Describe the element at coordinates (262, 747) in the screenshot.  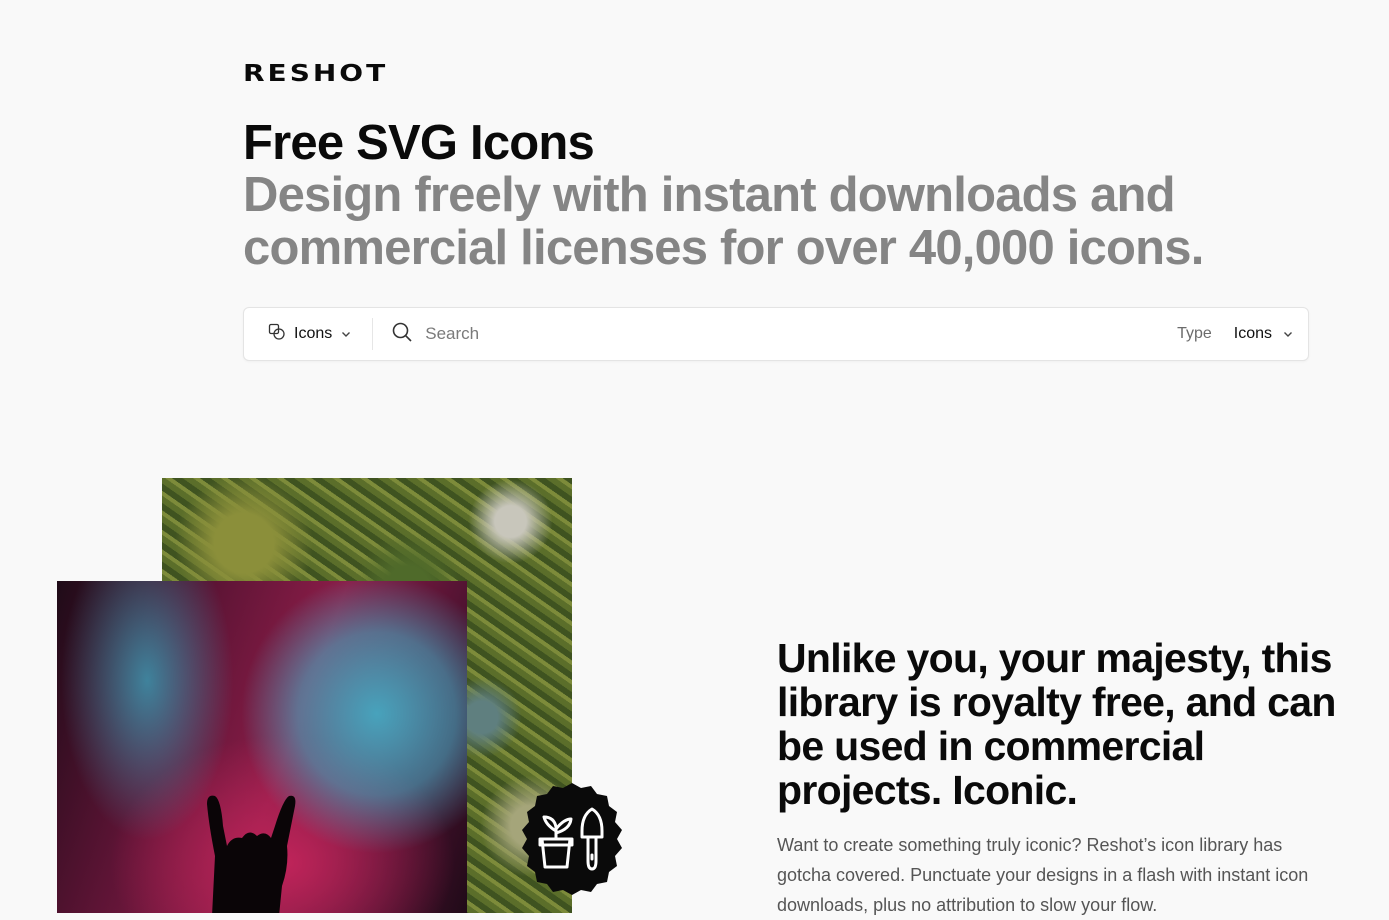
I see `concert-rock-hand-photo` at that location.